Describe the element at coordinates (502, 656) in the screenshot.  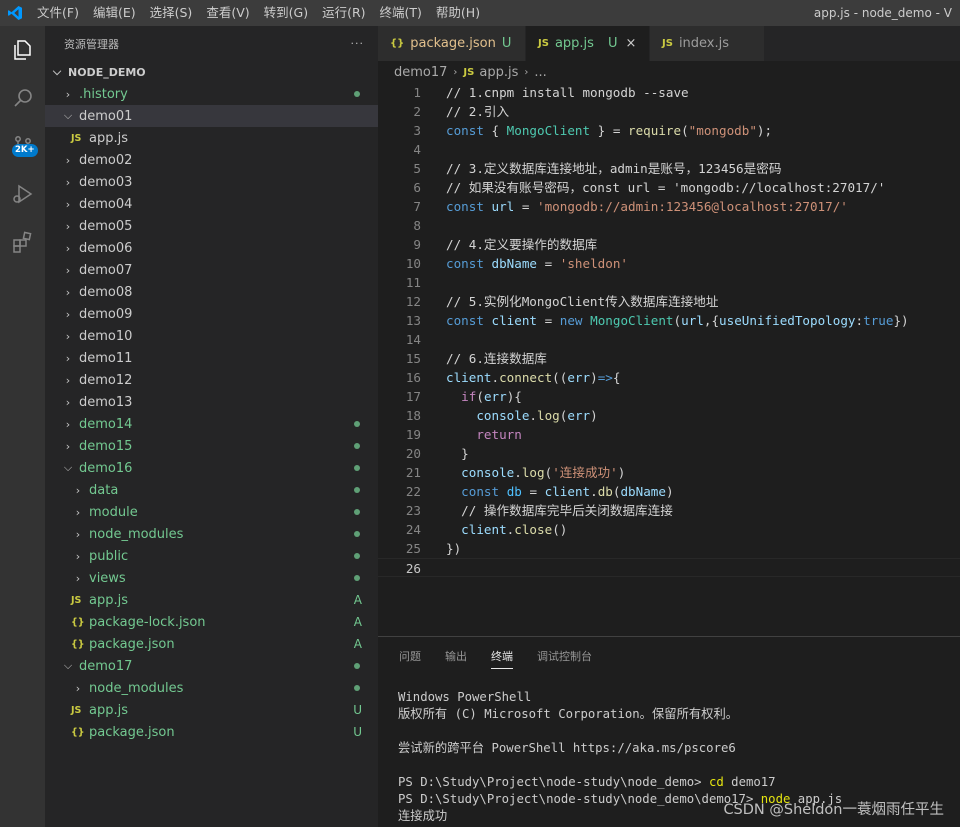
I see `tab-terminal: 终端` at that location.